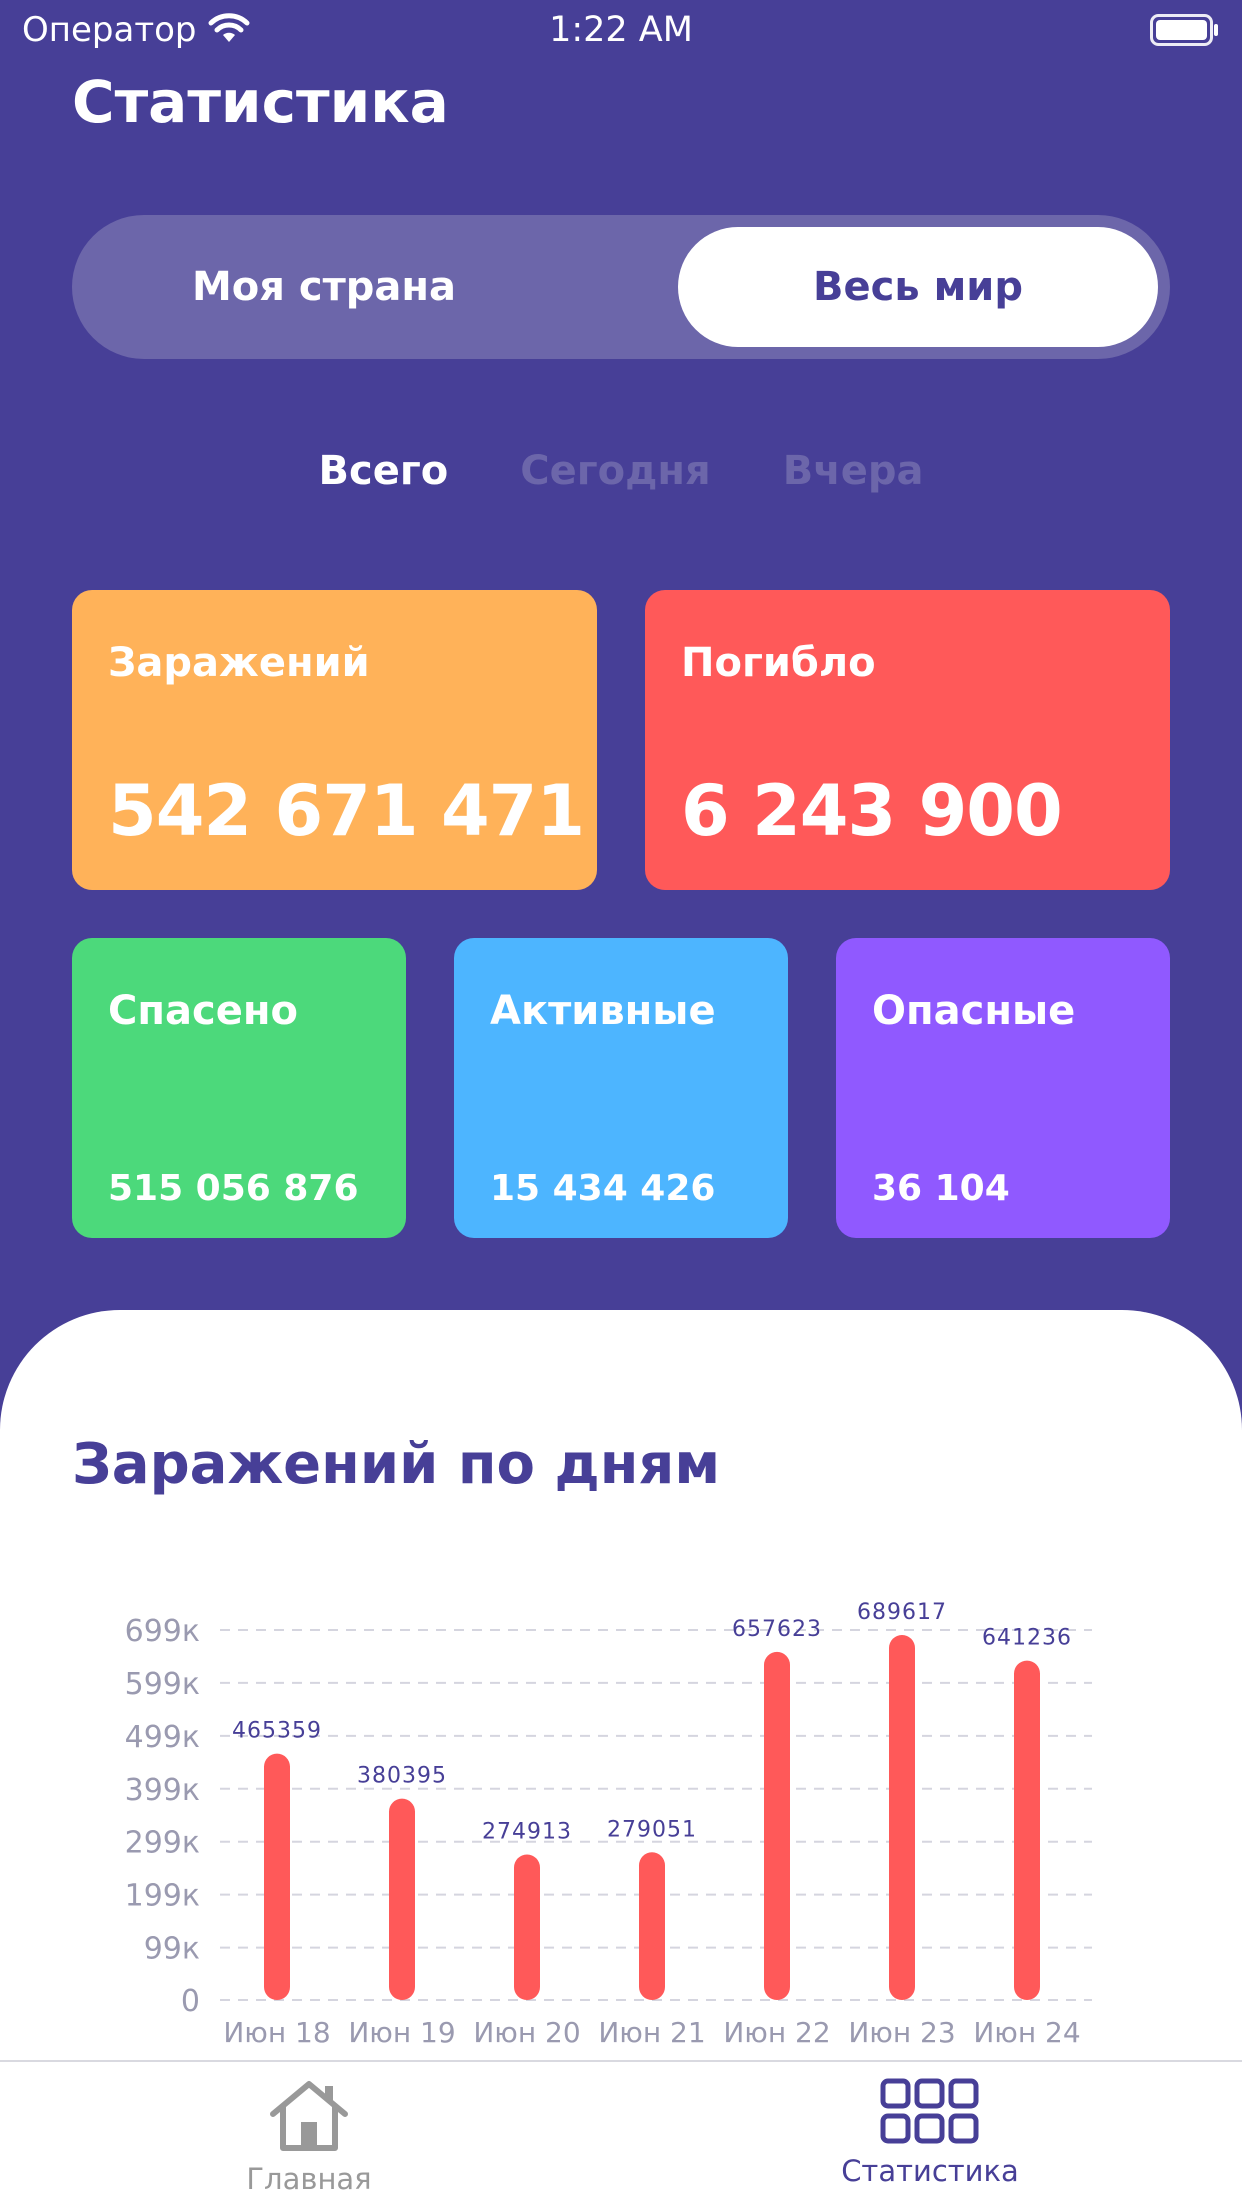  I want to click on y-tick-label: 499к, so click(162, 1737).